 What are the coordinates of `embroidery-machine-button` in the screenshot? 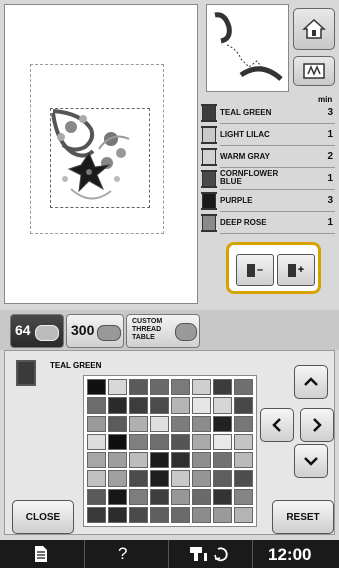 It's located at (314, 71).